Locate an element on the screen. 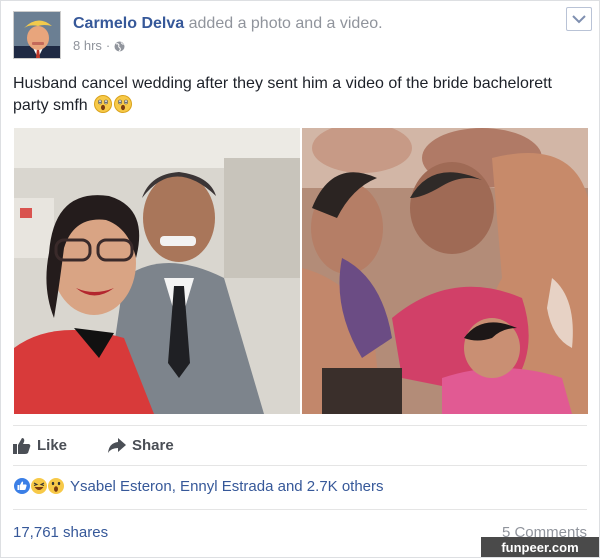 Image resolution: width=600 pixels, height=558 pixels. reaction-icons is located at coordinates (39, 486).